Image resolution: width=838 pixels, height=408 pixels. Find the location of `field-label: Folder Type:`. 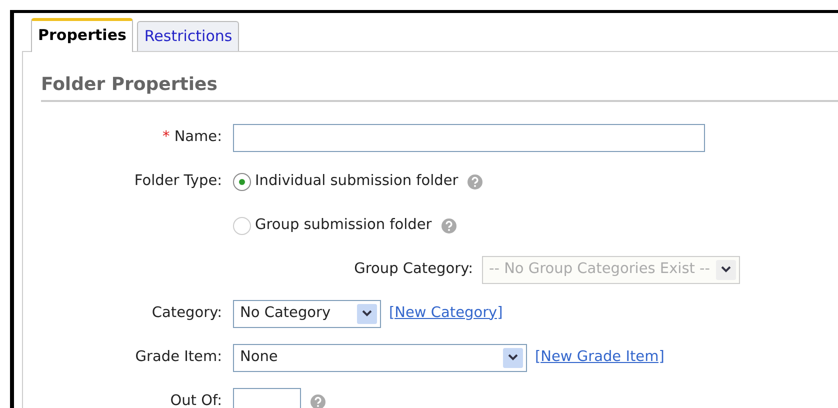

field-label: Folder Type: is located at coordinates (178, 180).